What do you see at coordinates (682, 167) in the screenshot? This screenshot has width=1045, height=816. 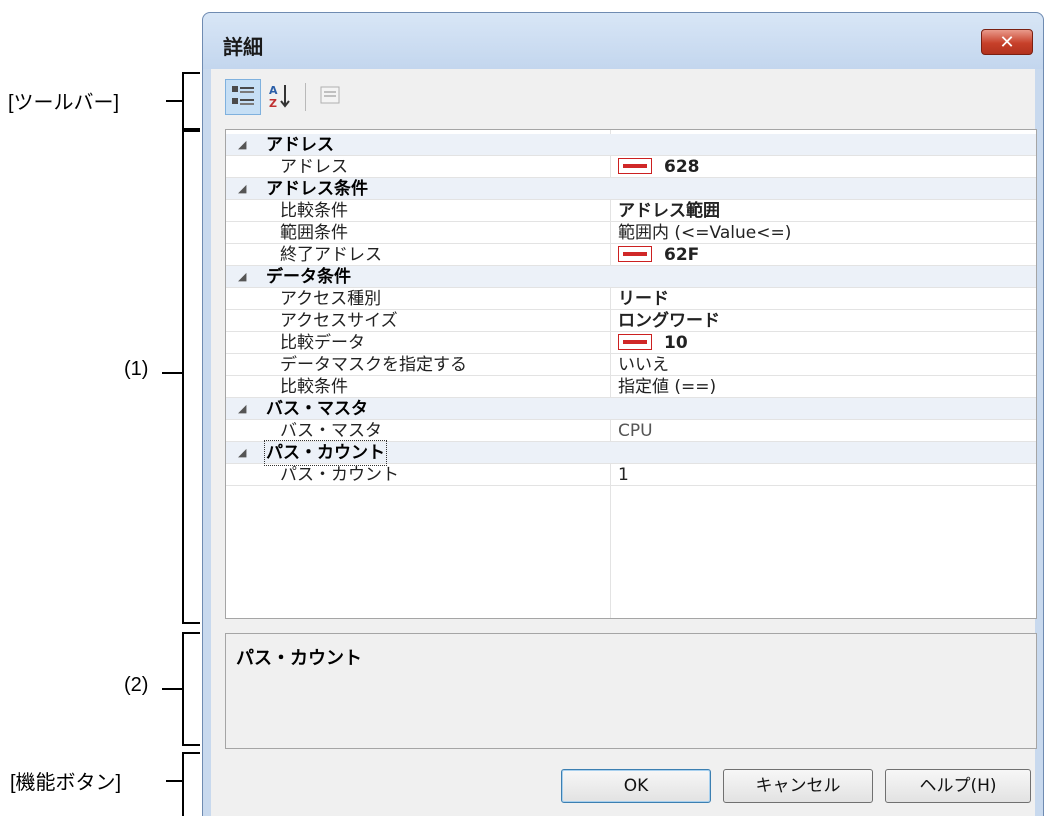 I see `hex-value: 628` at bounding box center [682, 167].